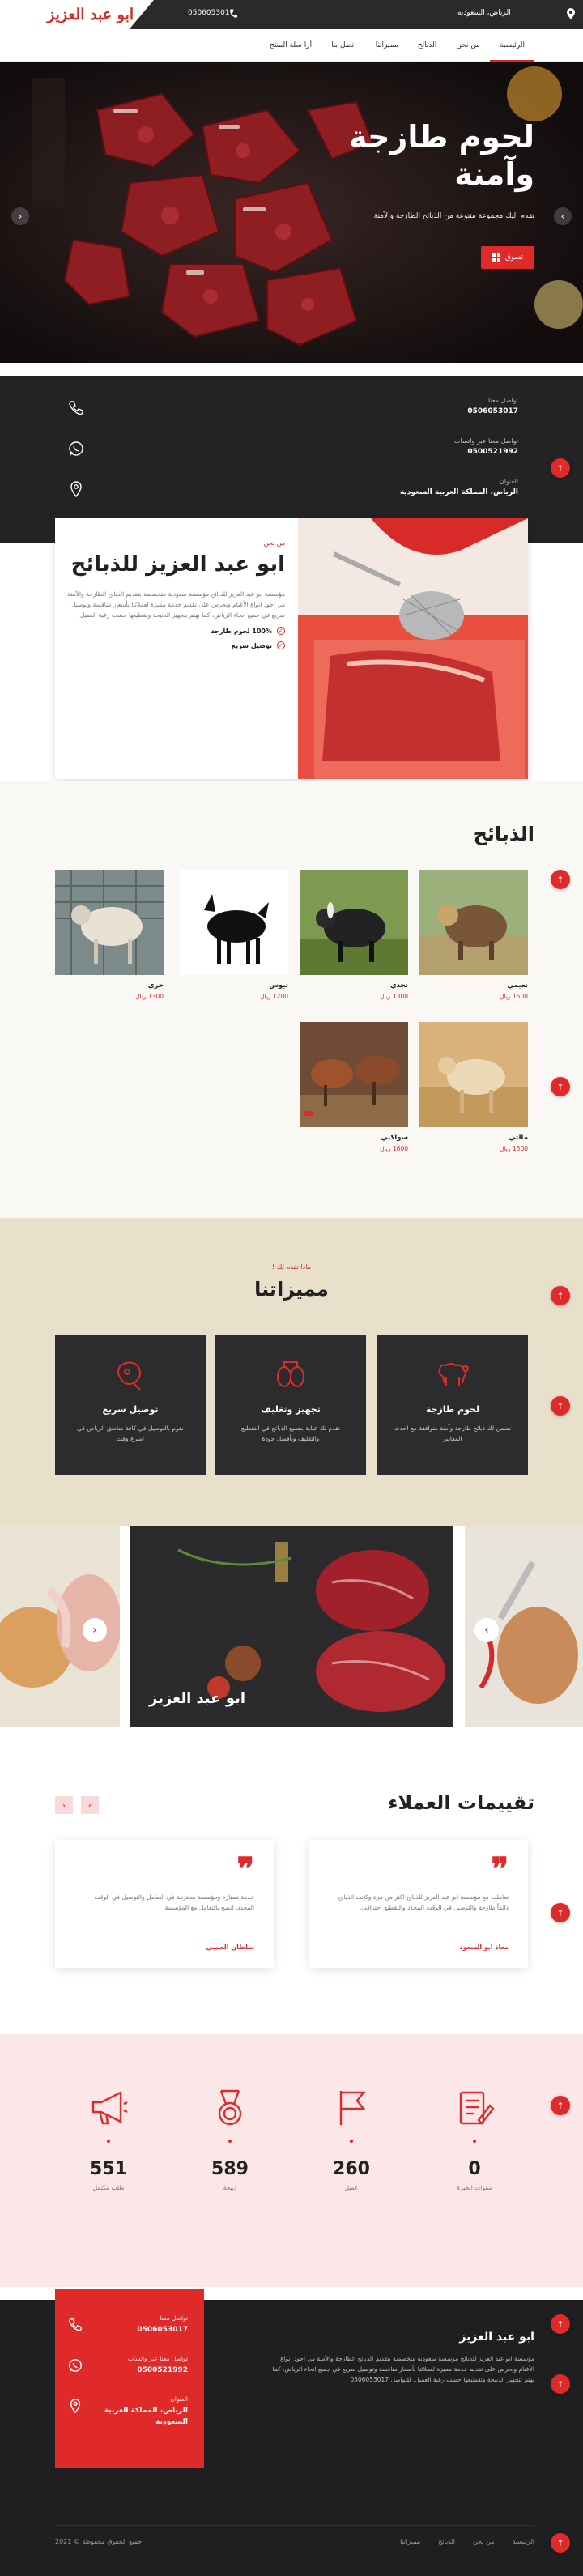 This screenshot has width=583, height=2576. What do you see at coordinates (492, 452) in the screenshot?
I see `contact-whatsapp-value: 0500521992` at bounding box center [492, 452].